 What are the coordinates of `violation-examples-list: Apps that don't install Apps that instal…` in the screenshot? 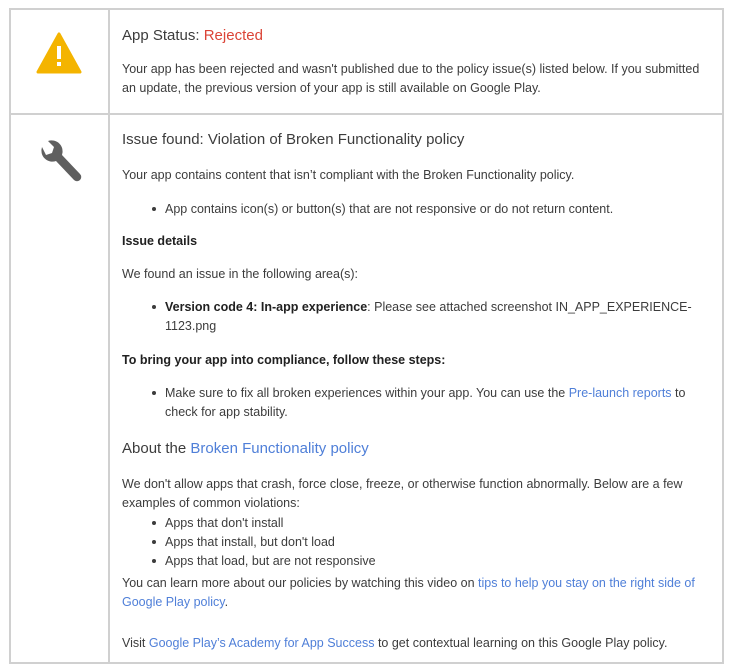 It's located at (425, 542).